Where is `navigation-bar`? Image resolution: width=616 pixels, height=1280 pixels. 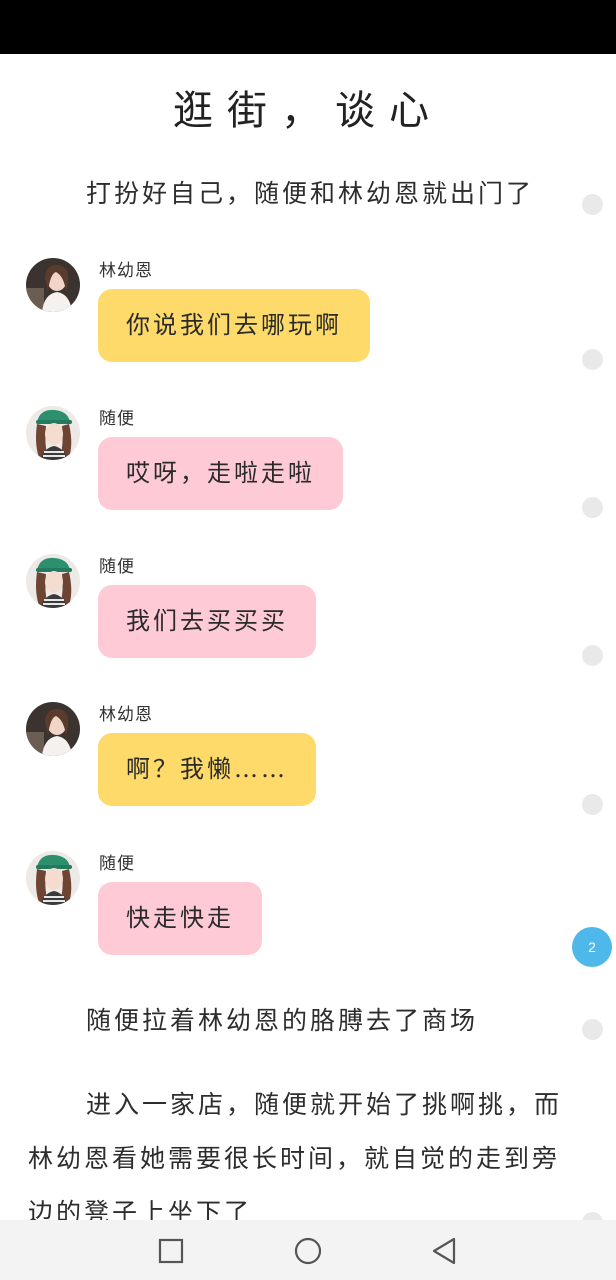 navigation-bar is located at coordinates (308, 1250).